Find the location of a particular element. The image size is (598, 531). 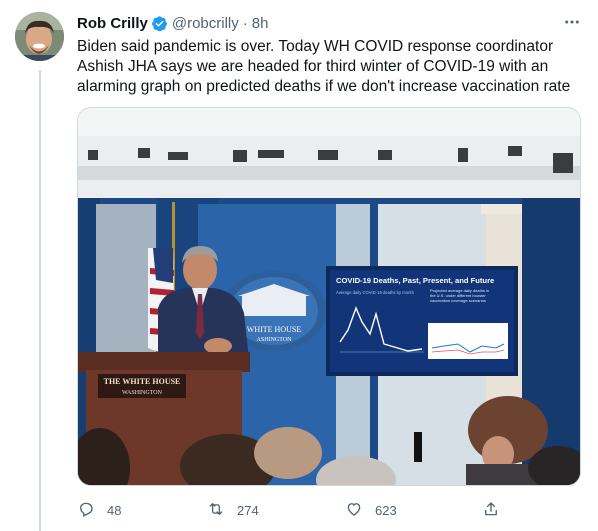

seal-text: WHITE HOUSE is located at coordinates (274, 329).